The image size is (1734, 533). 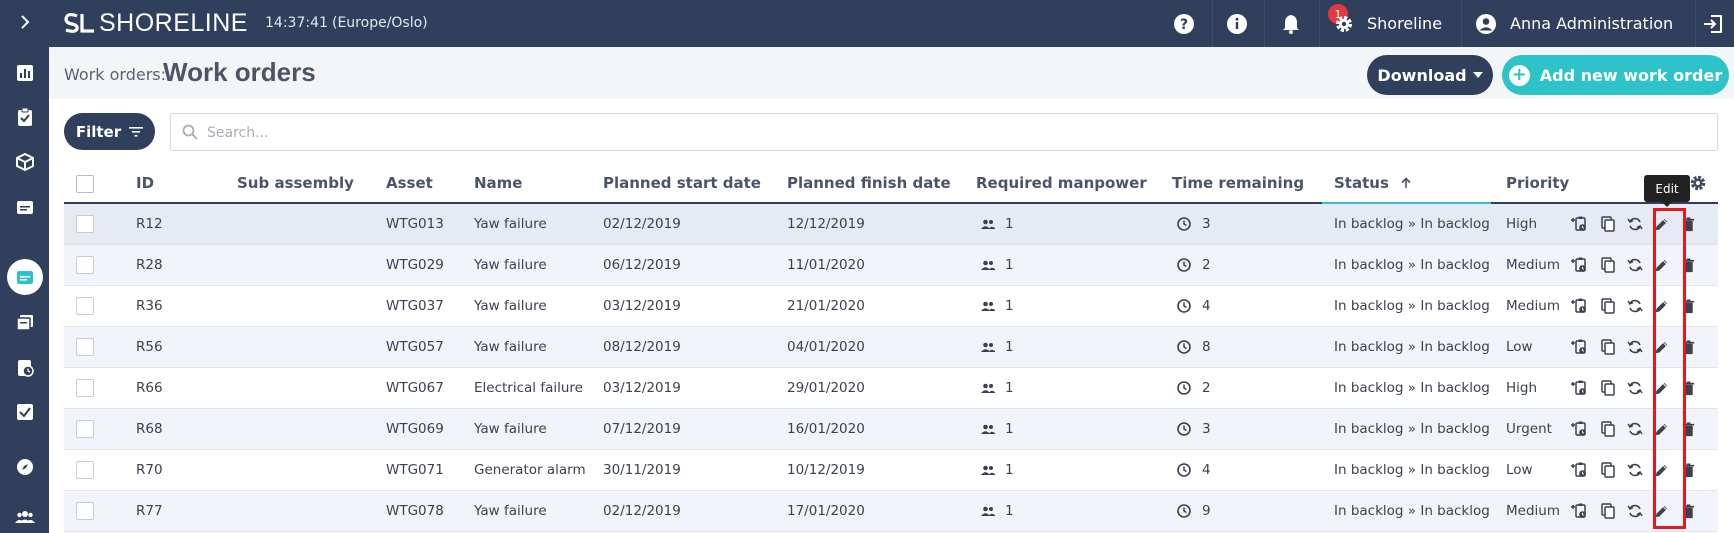 I want to click on logout-button, so click(x=1713, y=24).